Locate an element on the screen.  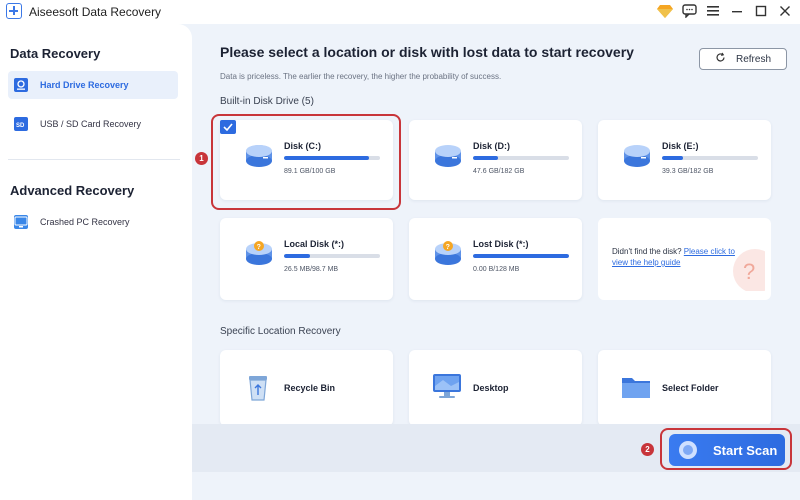
title-bar: Aiseesoft Data Recovery is located at coordinates (400, 12).